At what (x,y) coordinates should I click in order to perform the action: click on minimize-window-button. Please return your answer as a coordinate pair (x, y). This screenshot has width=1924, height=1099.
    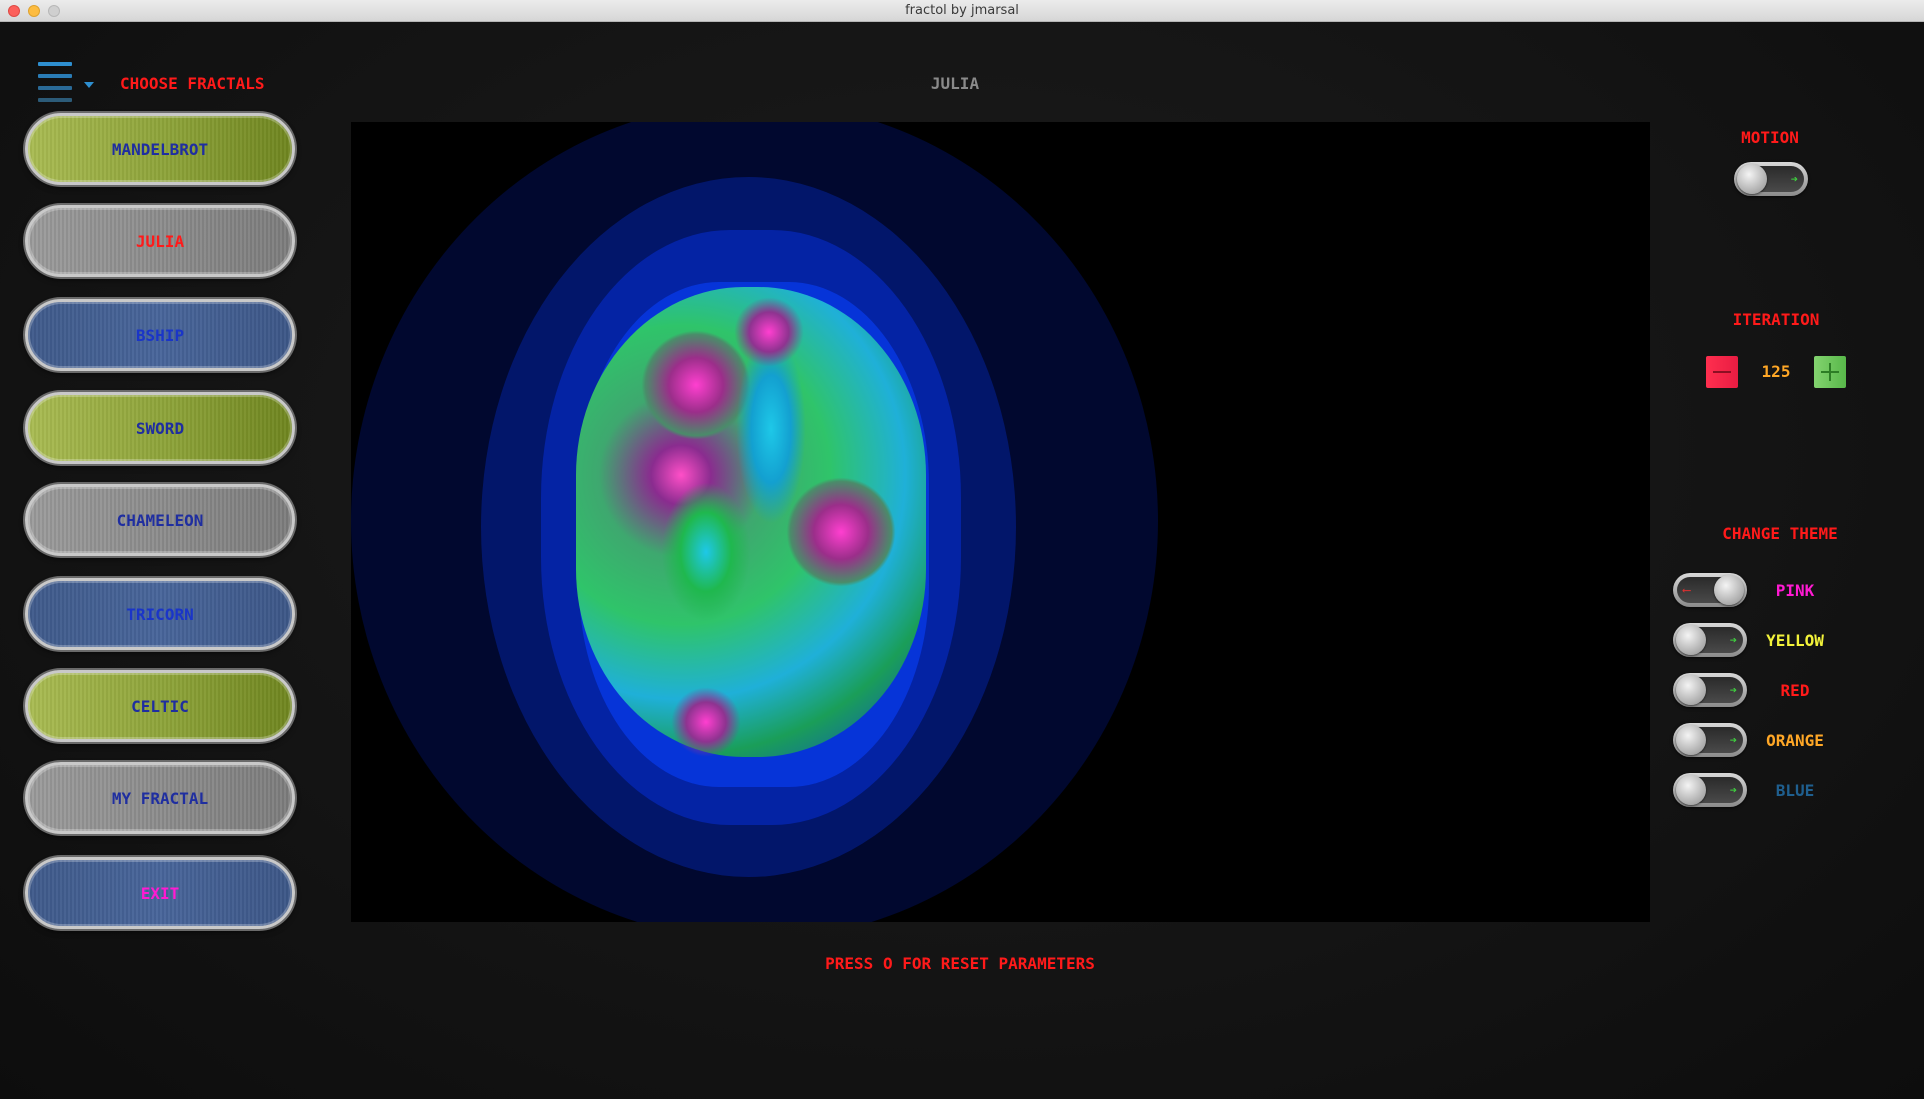
    Looking at the image, I should click on (34, 11).